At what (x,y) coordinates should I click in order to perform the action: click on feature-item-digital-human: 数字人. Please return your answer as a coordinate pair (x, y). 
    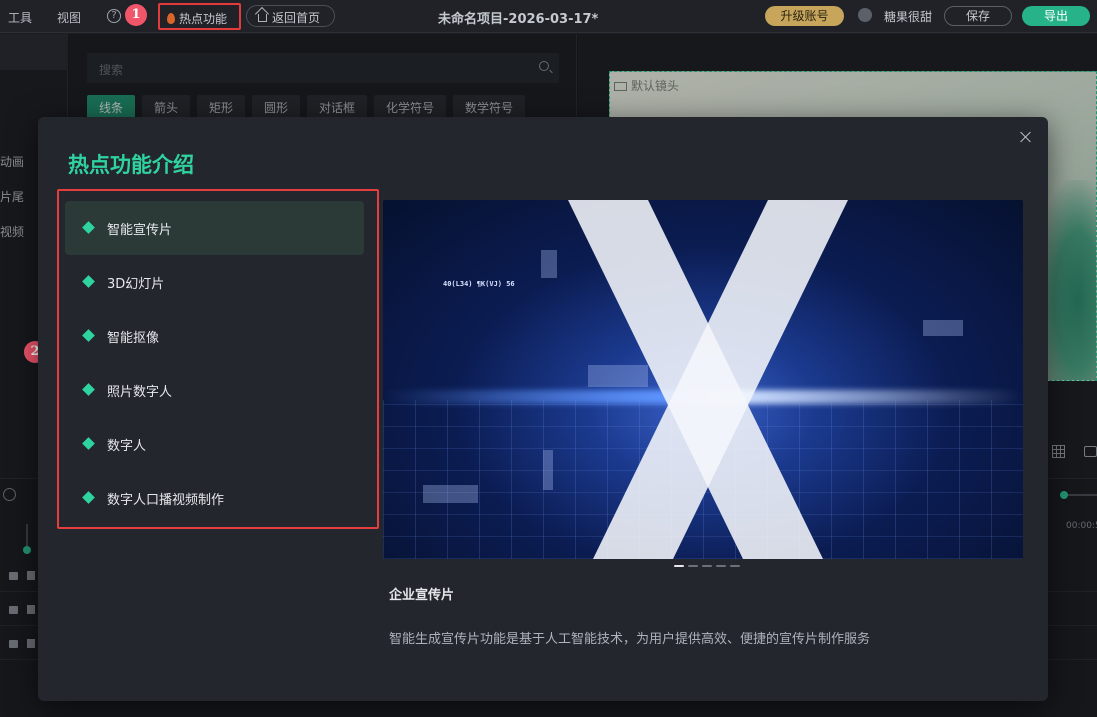
    Looking at the image, I should click on (214, 444).